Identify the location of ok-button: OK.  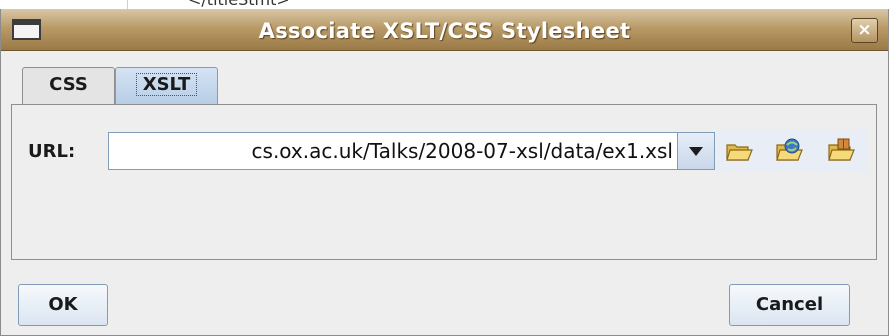
(63, 305).